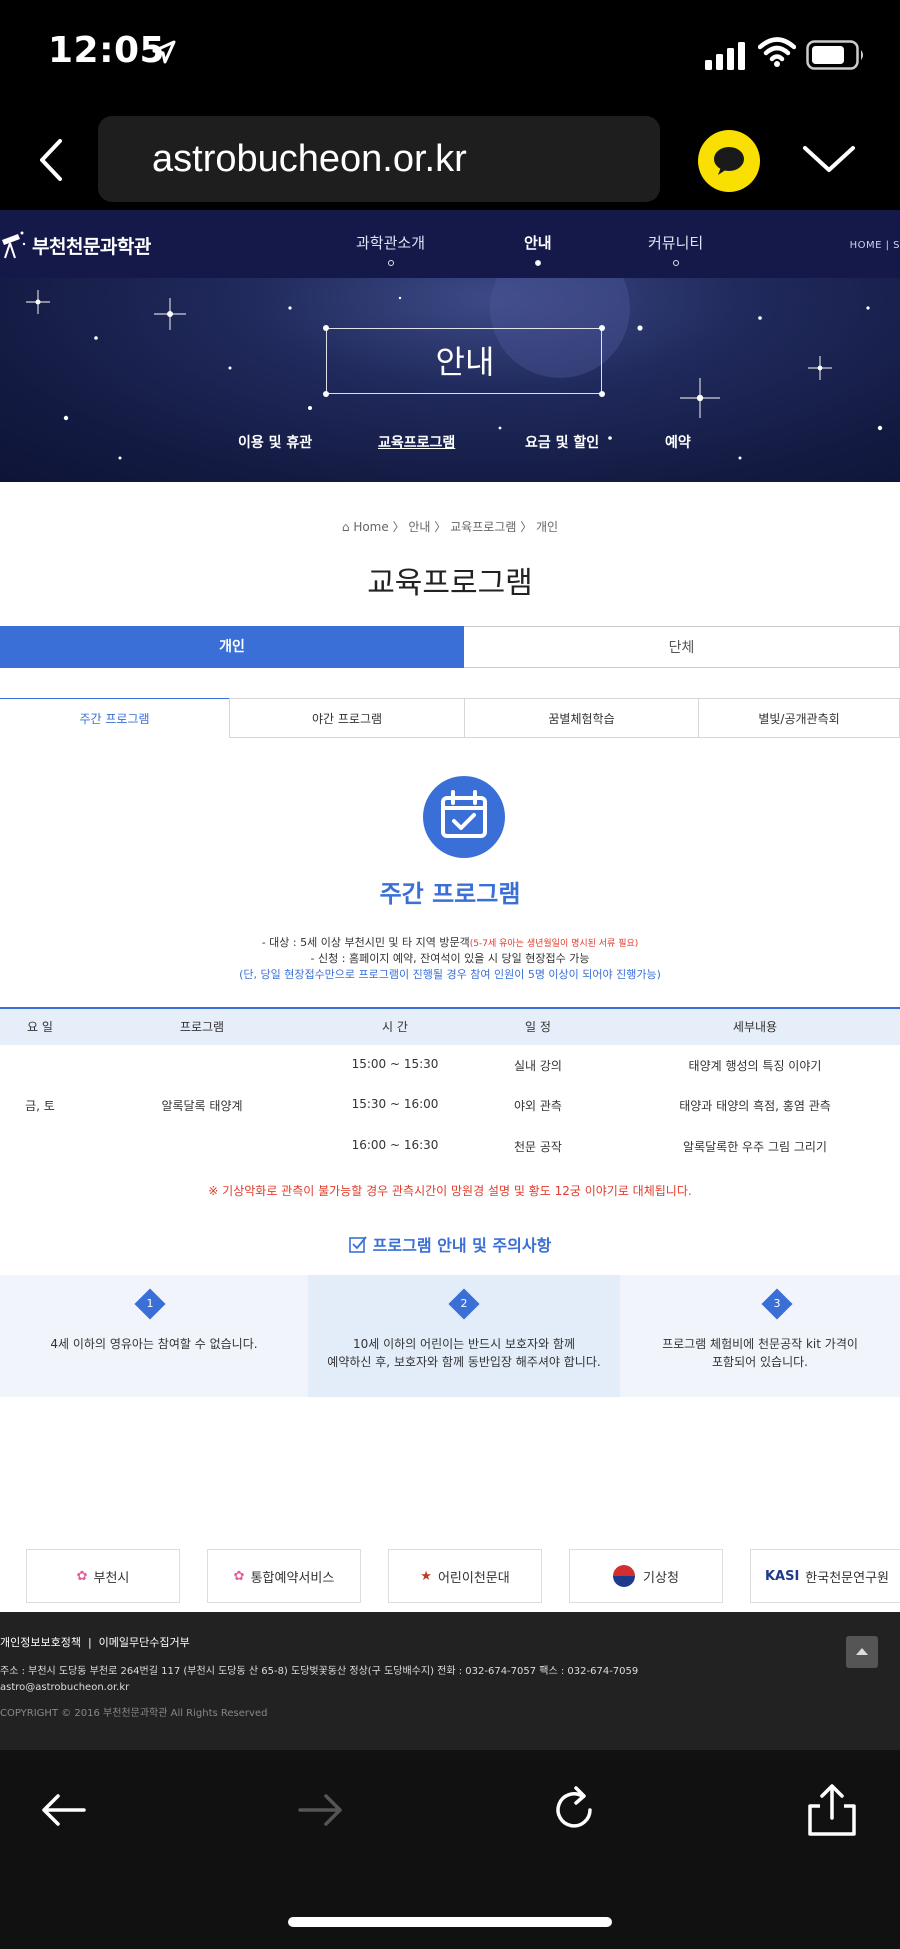  Describe the element at coordinates (538, 243) in the screenshot. I see `nav-label: 안내` at that location.